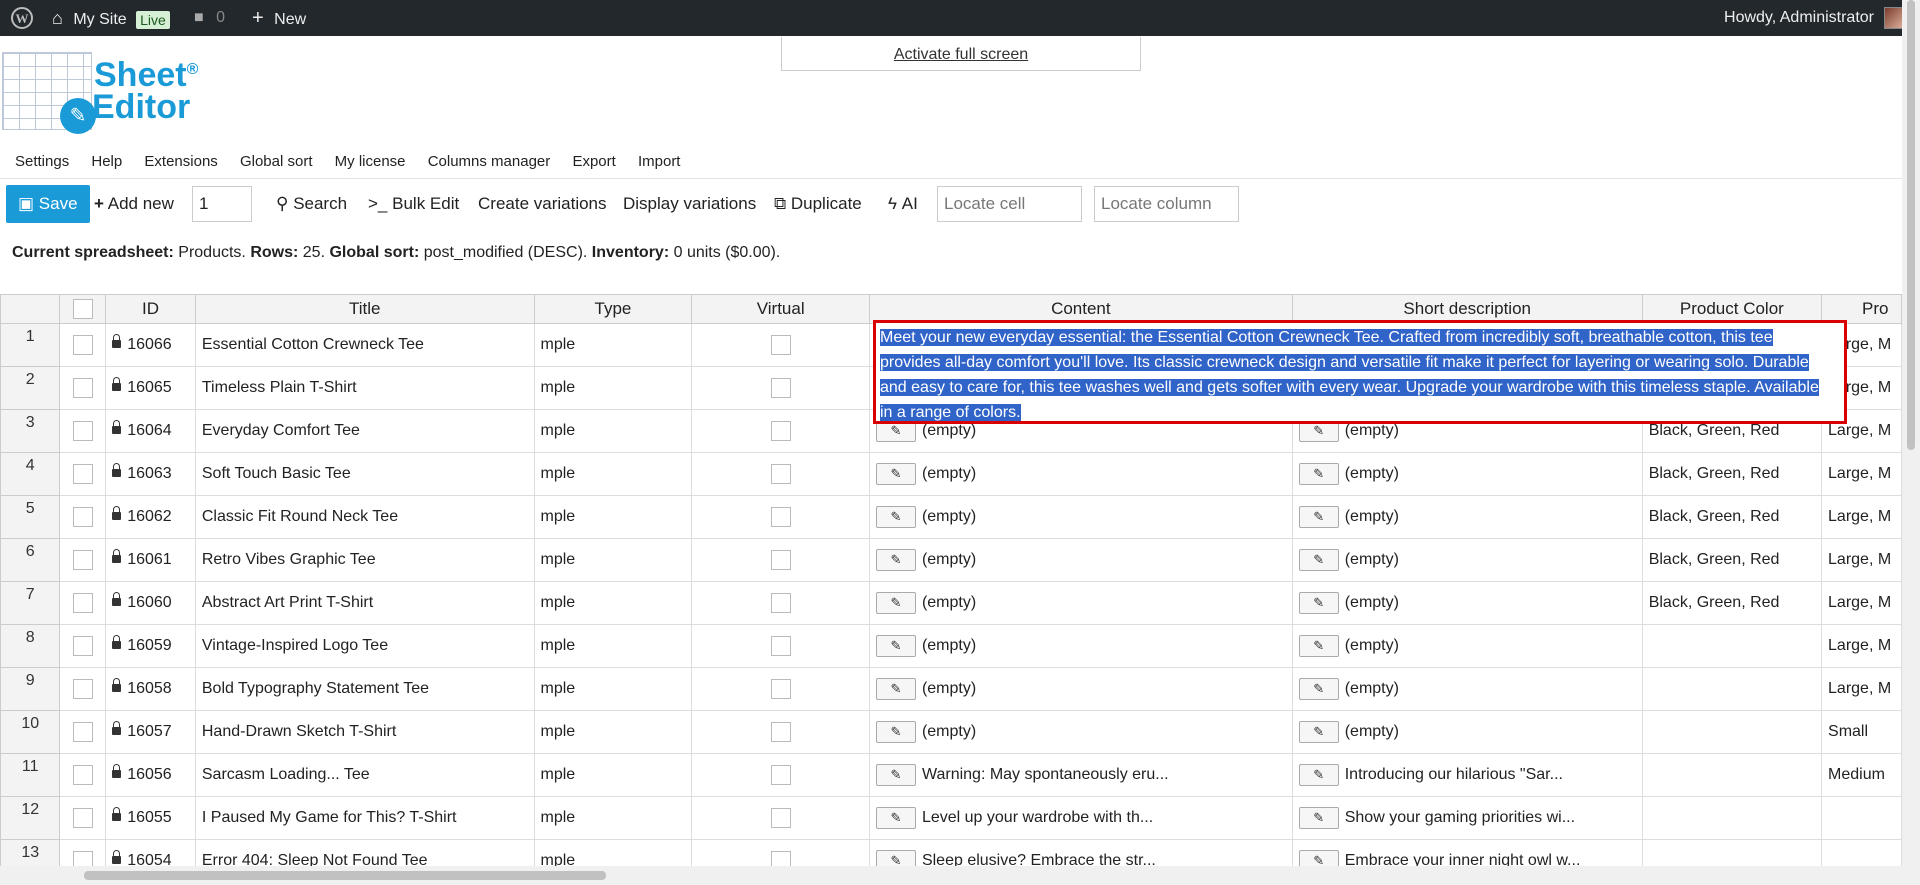 The image size is (1920, 885). What do you see at coordinates (1861, 852) in the screenshot?
I see `product-size-cell` at bounding box center [1861, 852].